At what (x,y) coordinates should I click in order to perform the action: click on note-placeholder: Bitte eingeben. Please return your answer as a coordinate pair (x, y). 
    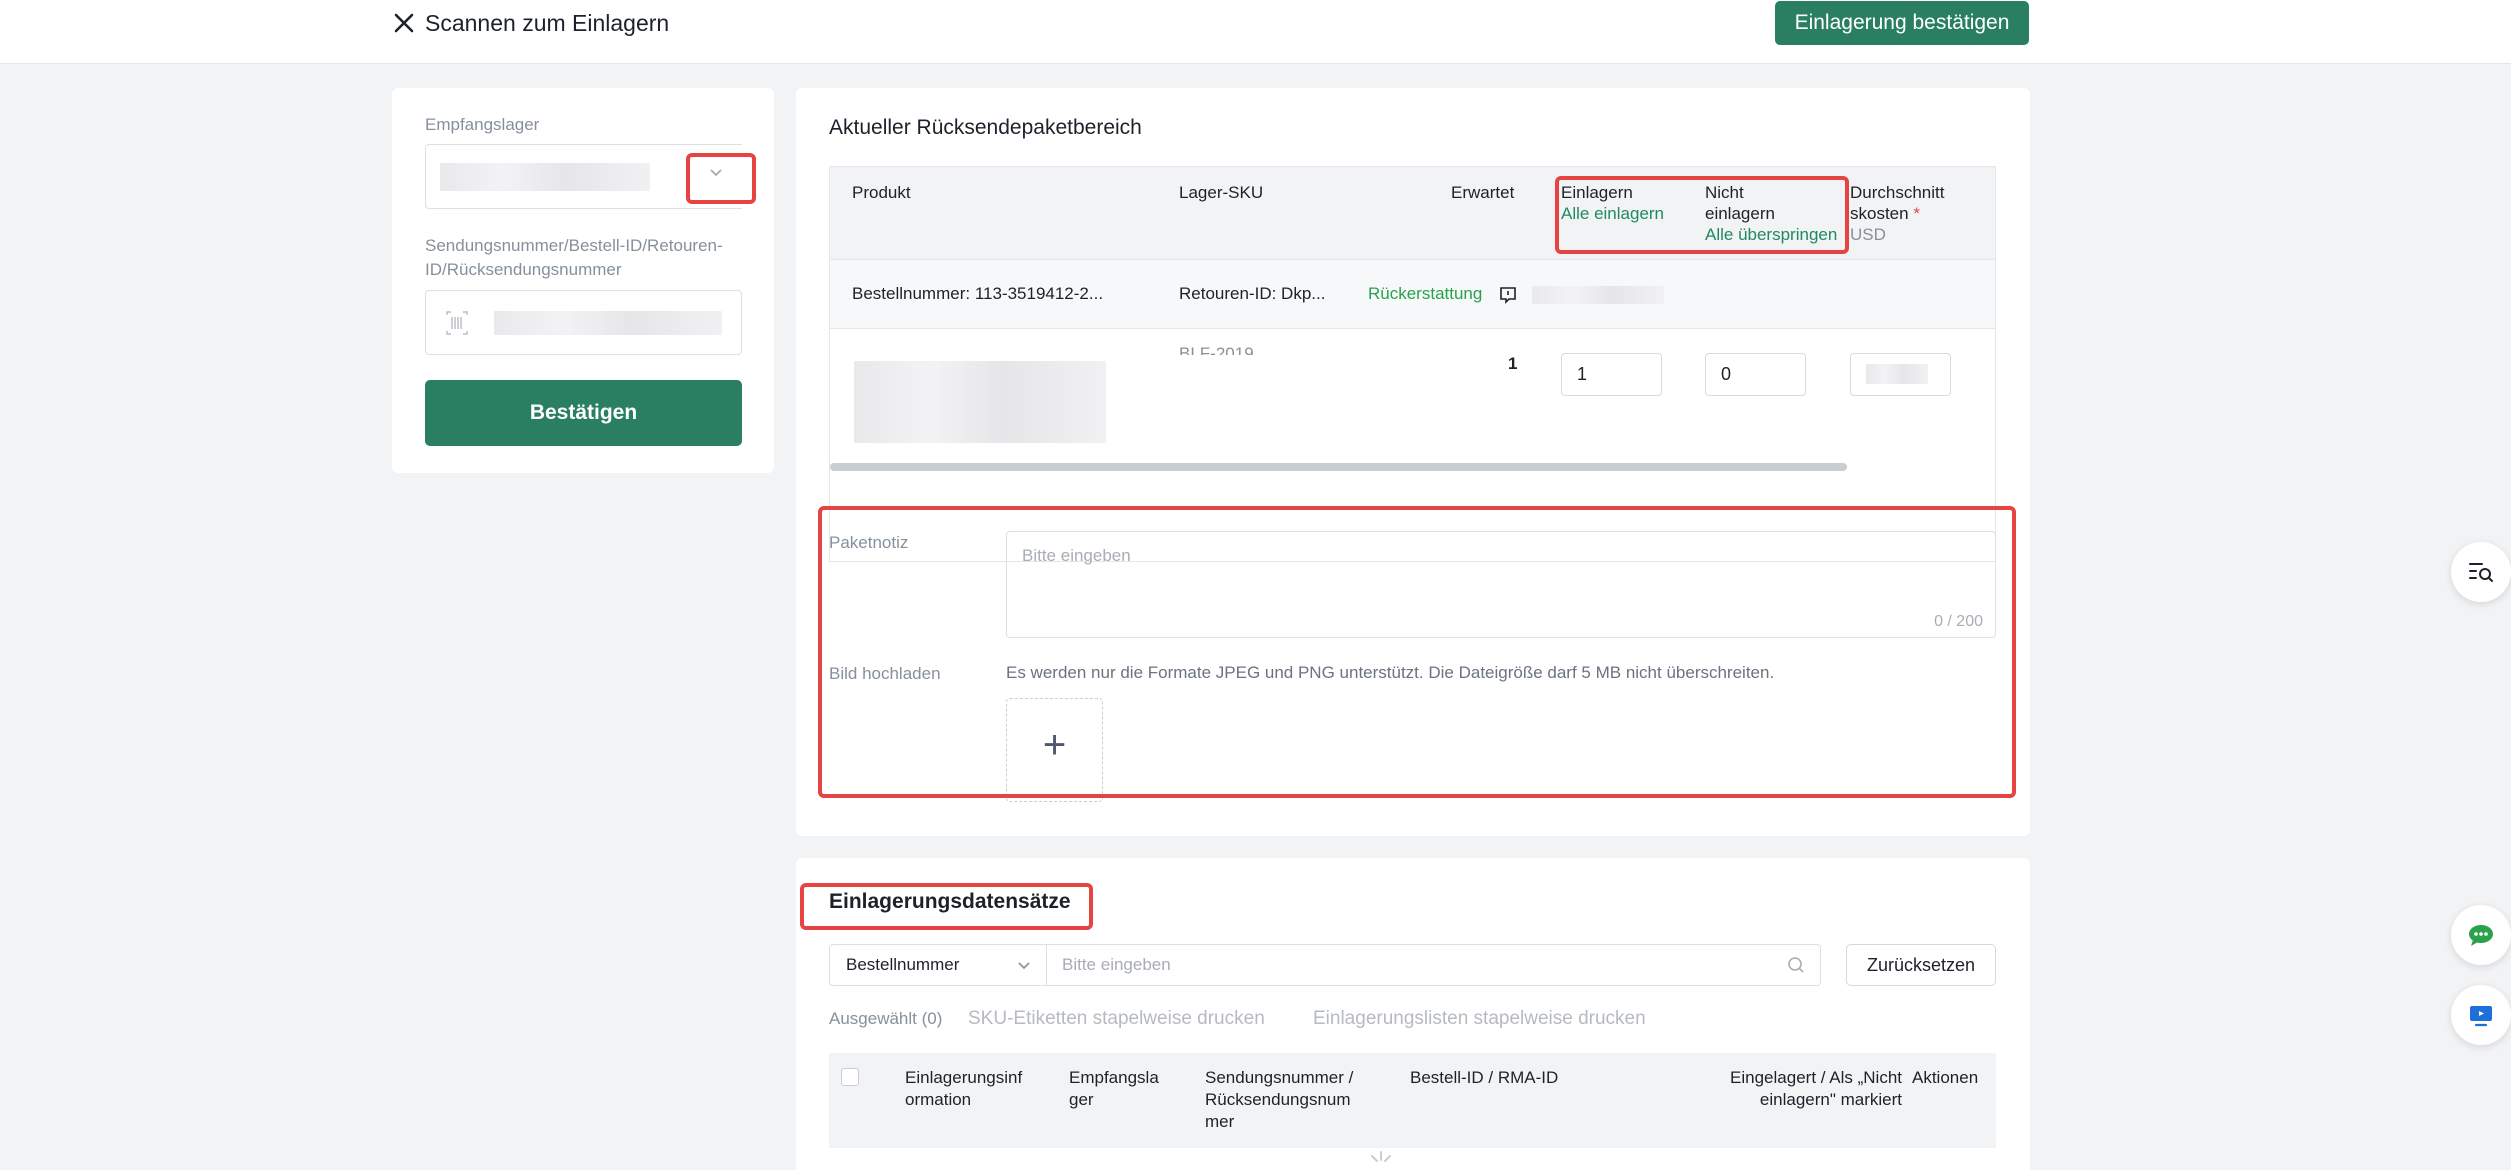
    Looking at the image, I should click on (1076, 555).